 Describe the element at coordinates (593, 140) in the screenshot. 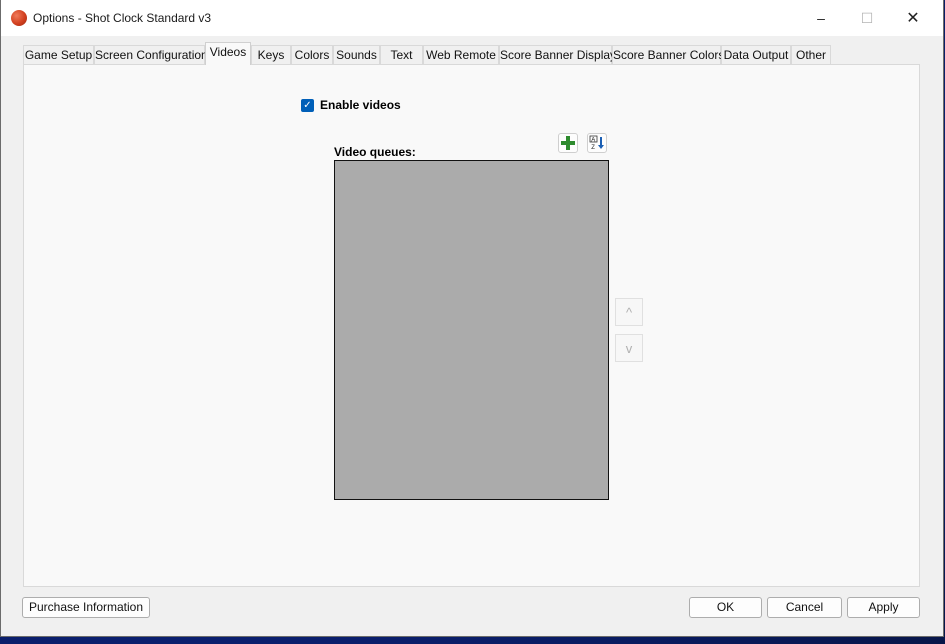

I see `svg-text: A` at that location.